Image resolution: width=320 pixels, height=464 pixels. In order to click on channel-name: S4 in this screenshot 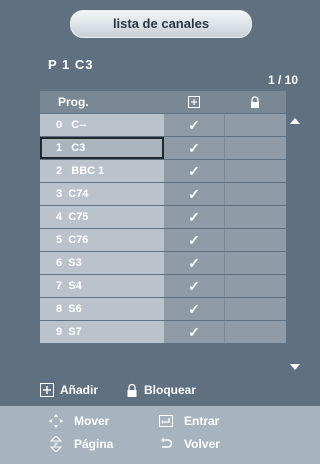, I will do `click(75, 286)`.